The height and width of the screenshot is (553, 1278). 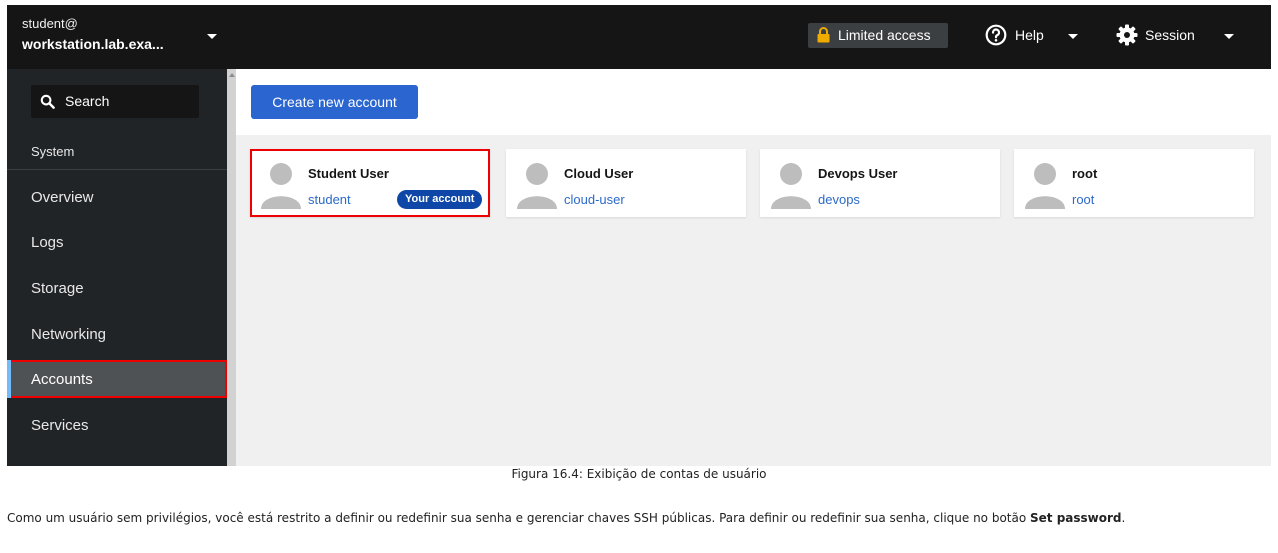 I want to click on sidebar-item-label: Accounts, so click(x=62, y=379).